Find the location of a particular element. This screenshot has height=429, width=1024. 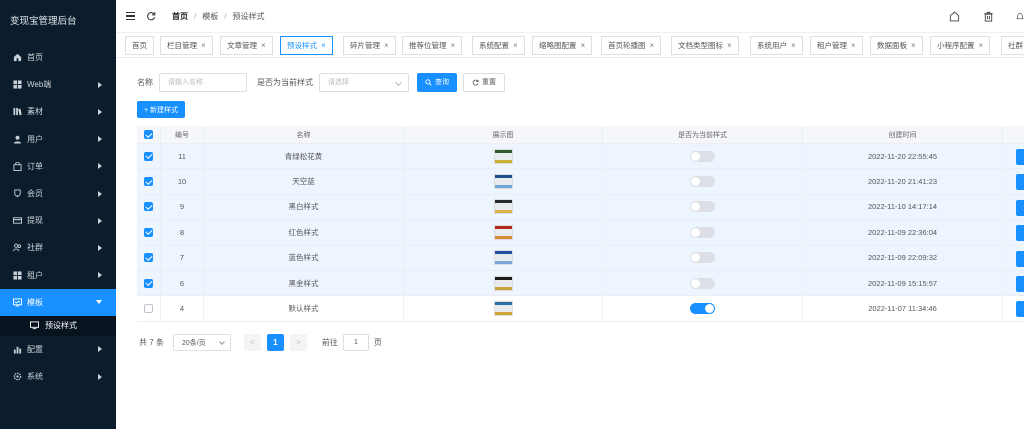

filter-bar: 名称 请输入名称 是否为当前样式 请选择 查询 重置 is located at coordinates (321, 82).